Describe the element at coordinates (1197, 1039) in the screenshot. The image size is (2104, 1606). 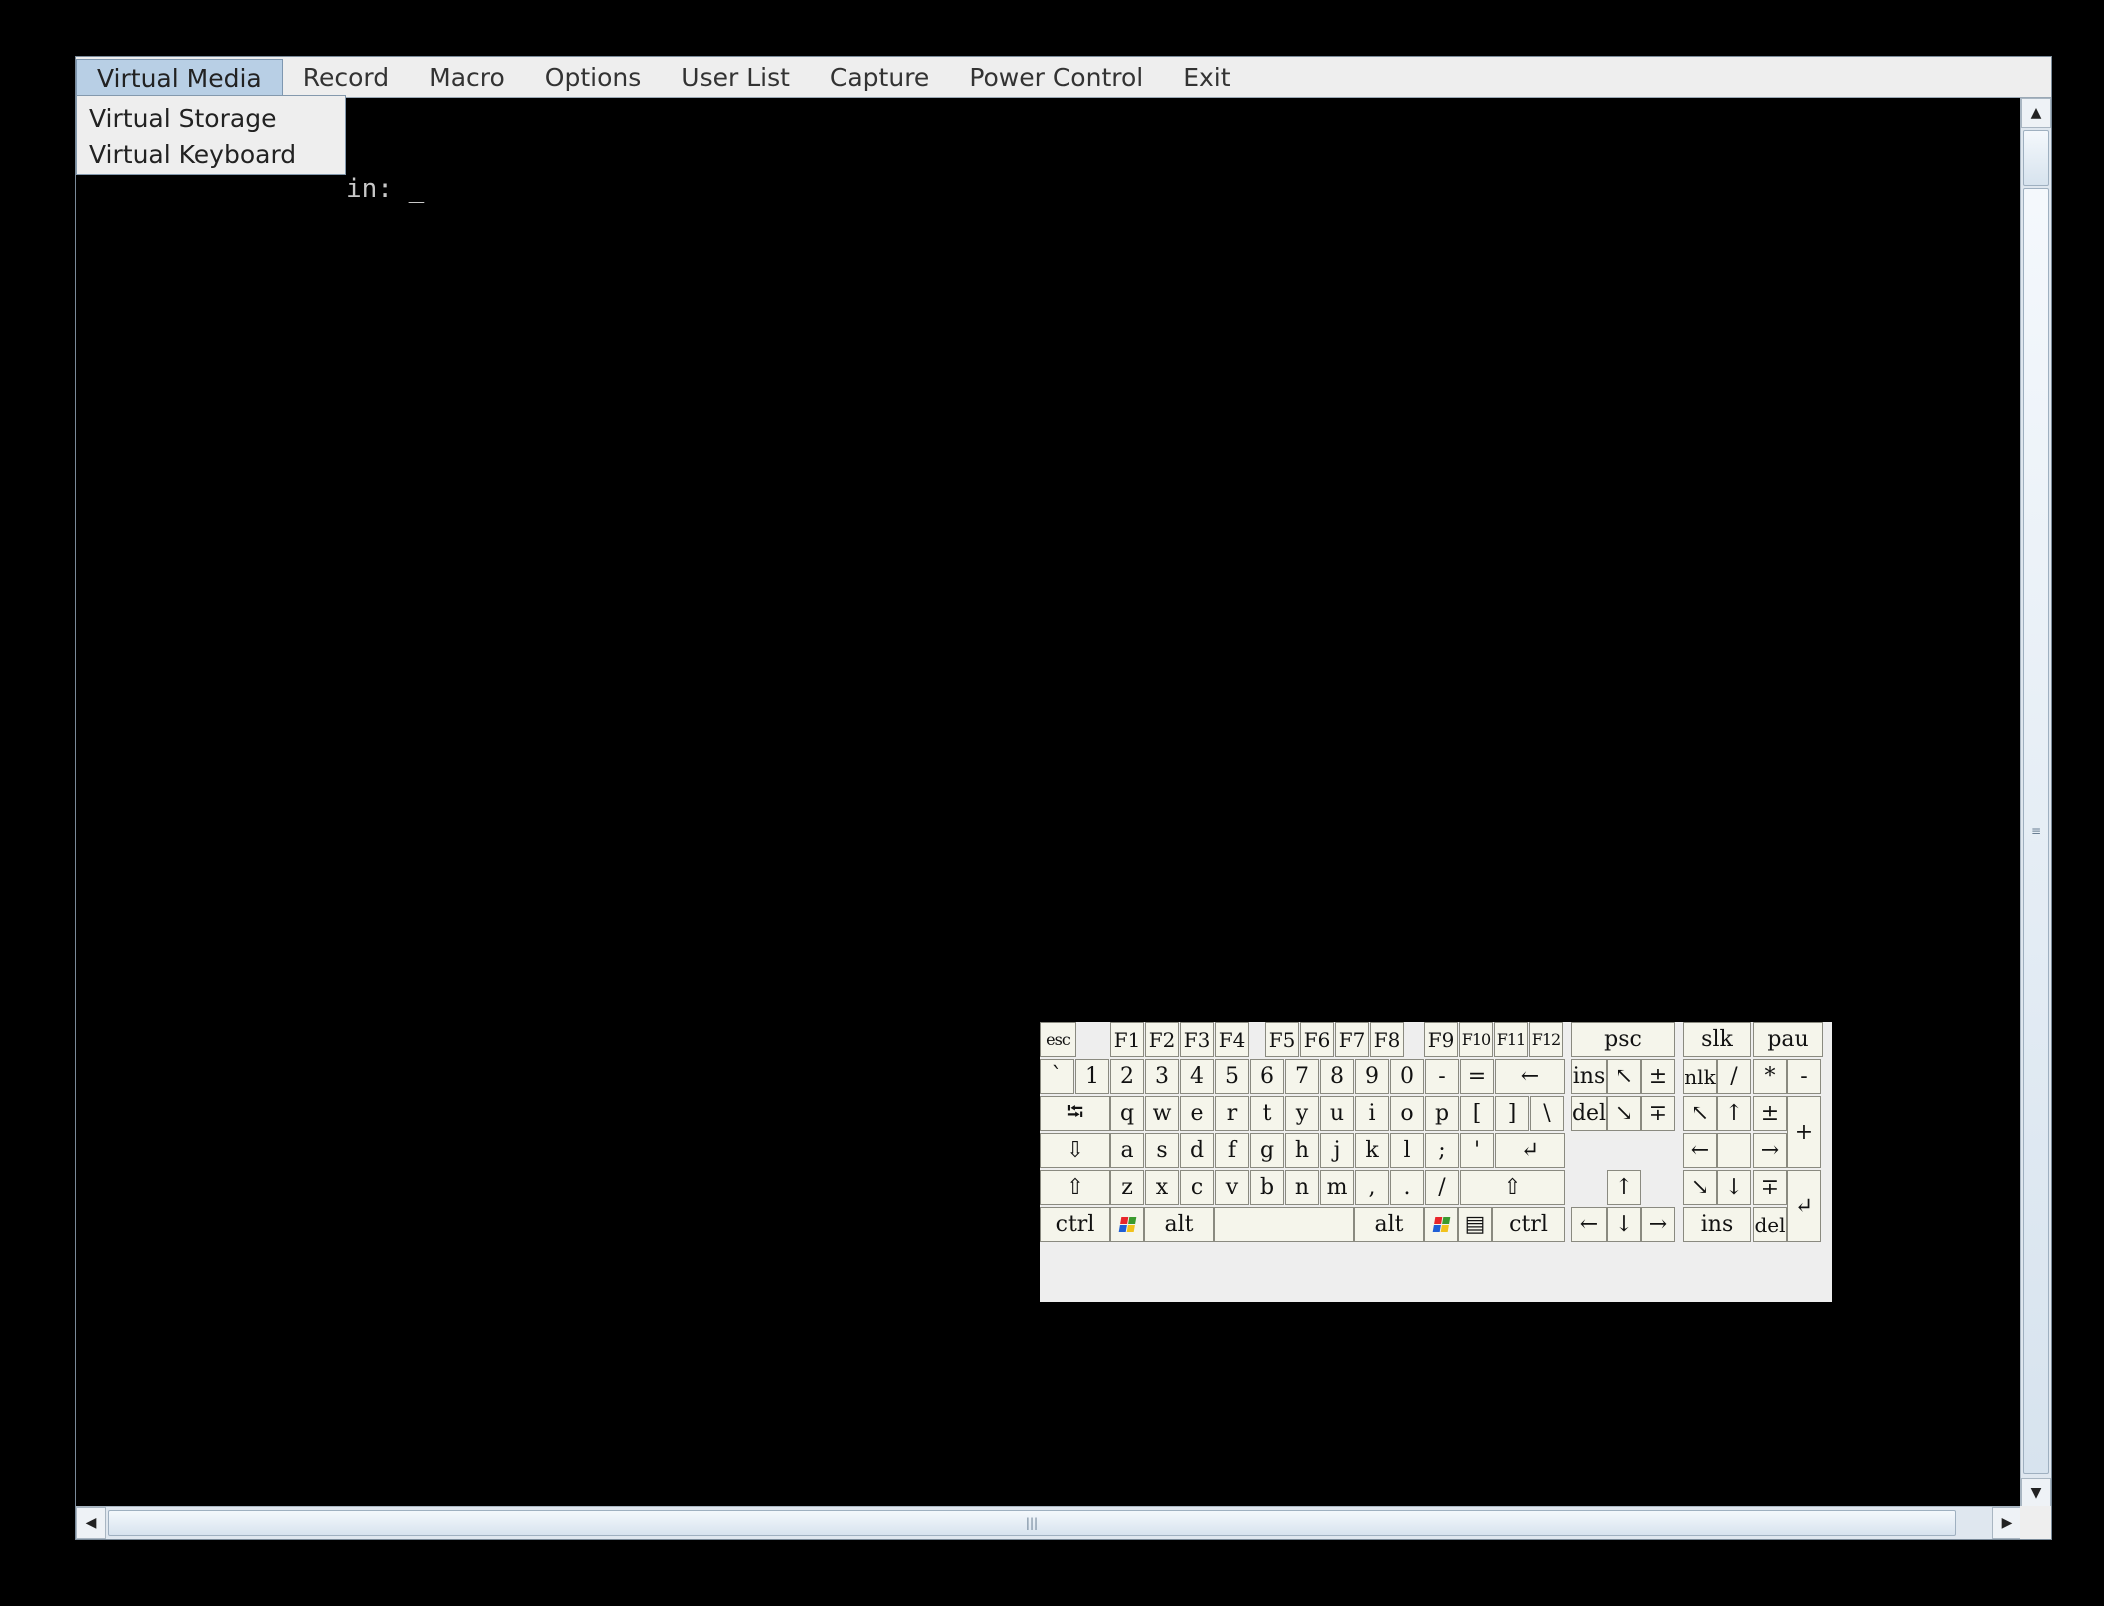
I see `key-f3: F3` at that location.